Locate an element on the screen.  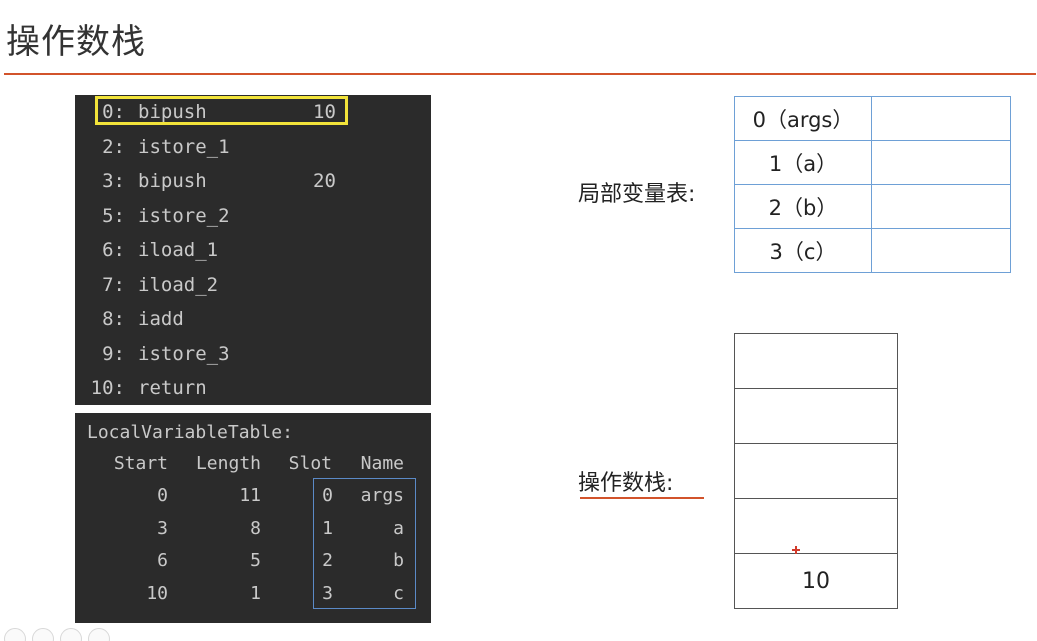
bytecode-offset: 9: is located at coordinates (113, 353).